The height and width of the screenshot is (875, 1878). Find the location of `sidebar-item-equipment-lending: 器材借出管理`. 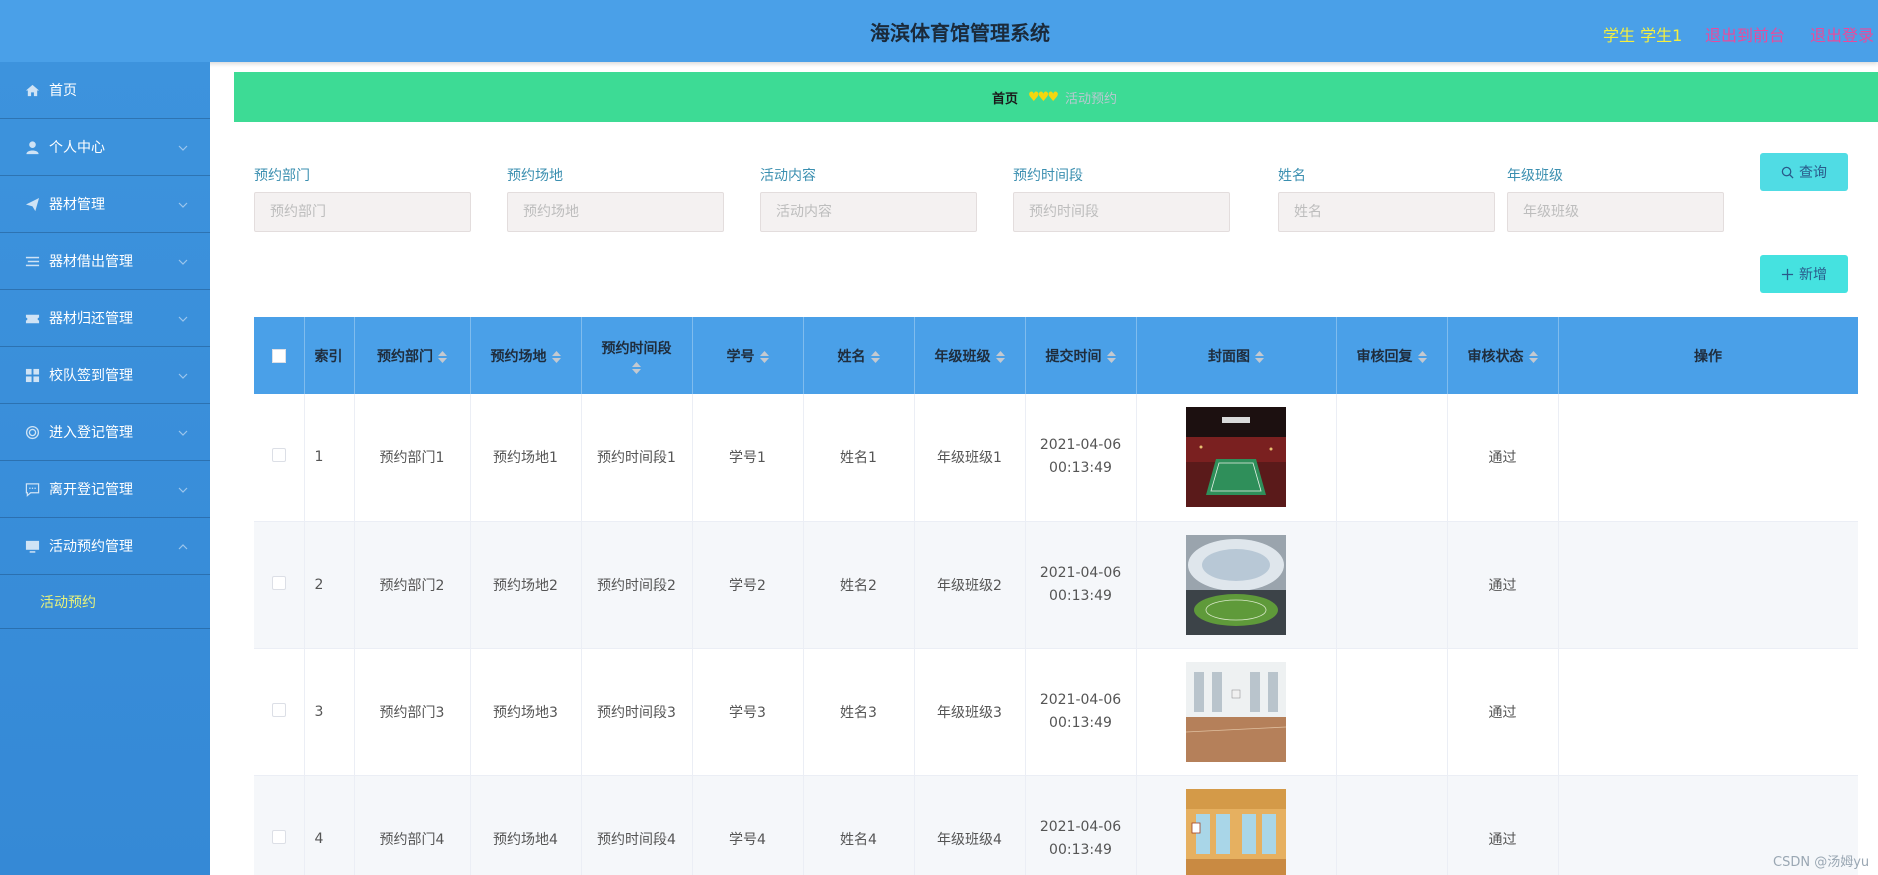

sidebar-item-equipment-lending: 器材借出管理 is located at coordinates (105, 261).